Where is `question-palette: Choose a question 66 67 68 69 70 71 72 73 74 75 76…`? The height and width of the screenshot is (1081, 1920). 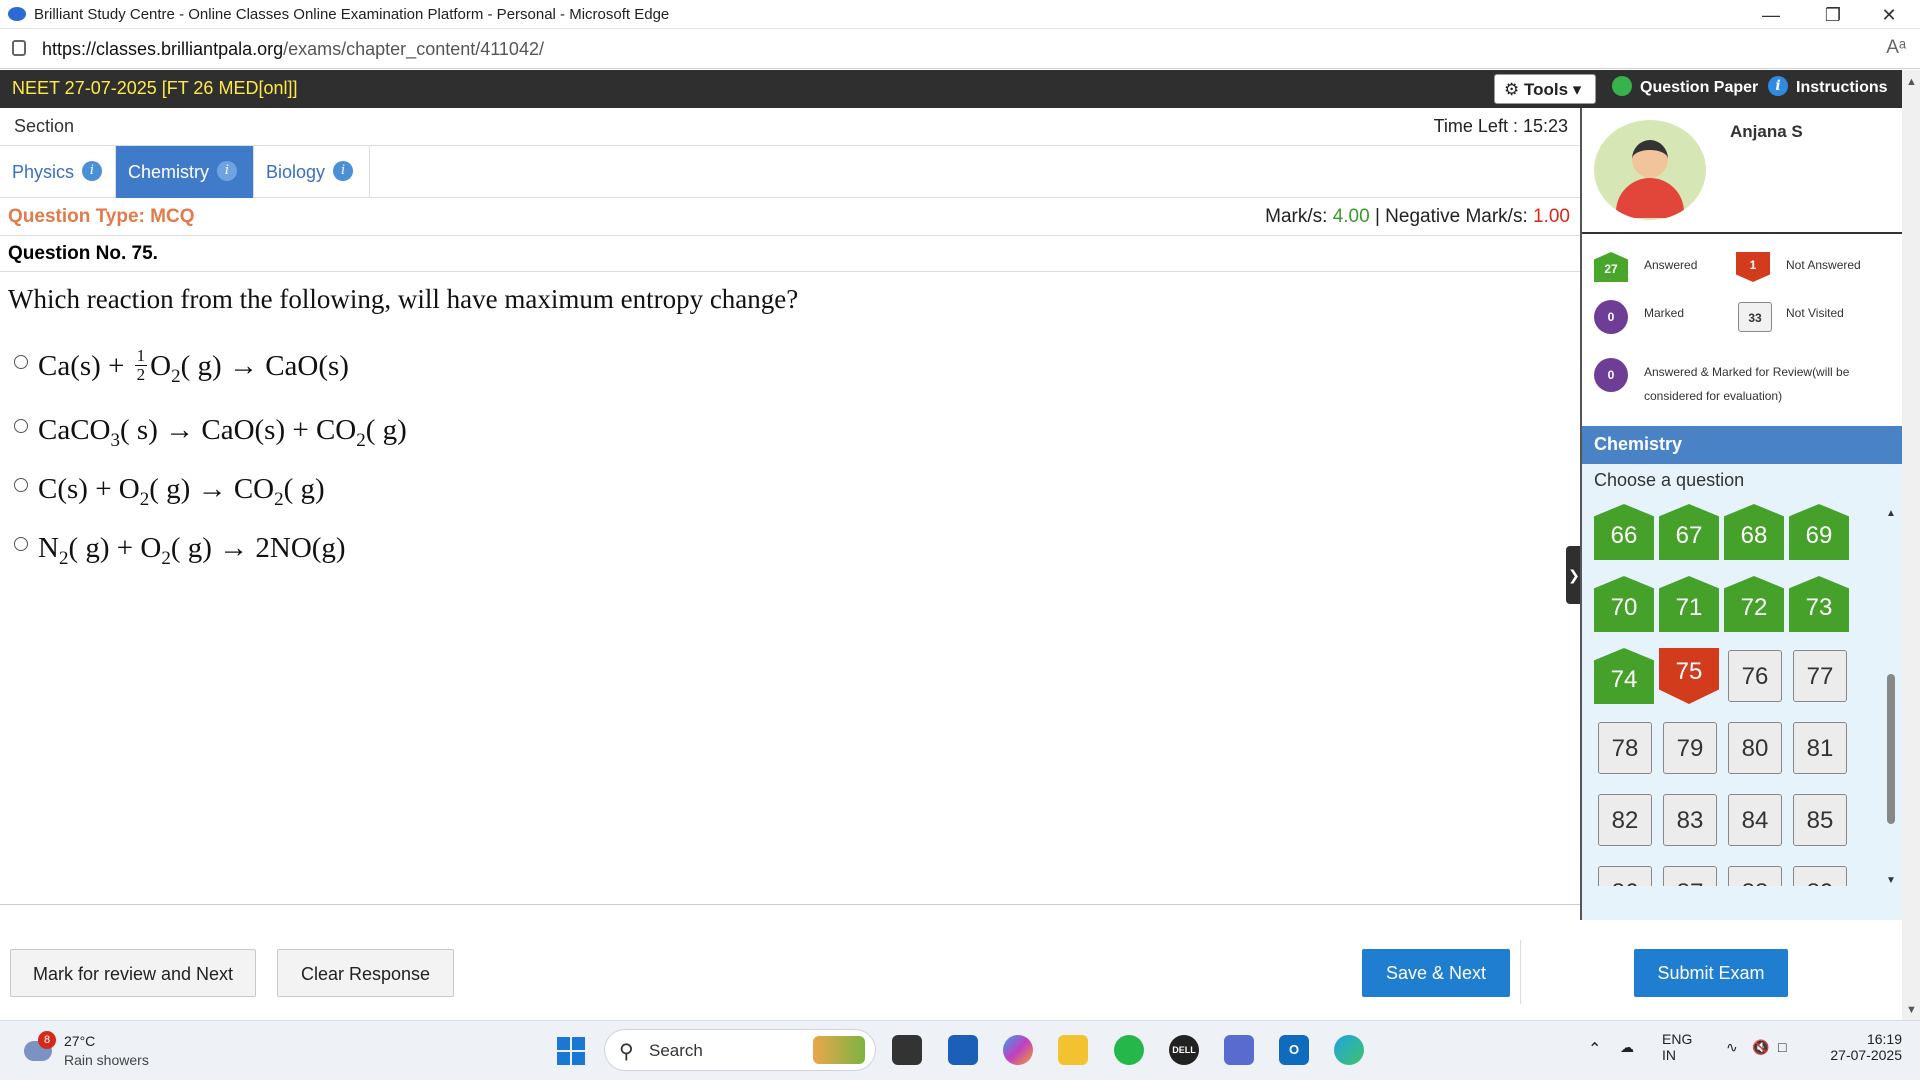
question-palette: Choose a question 66 67 68 69 70 71 72 73 74 75 76… is located at coordinates (1742, 693).